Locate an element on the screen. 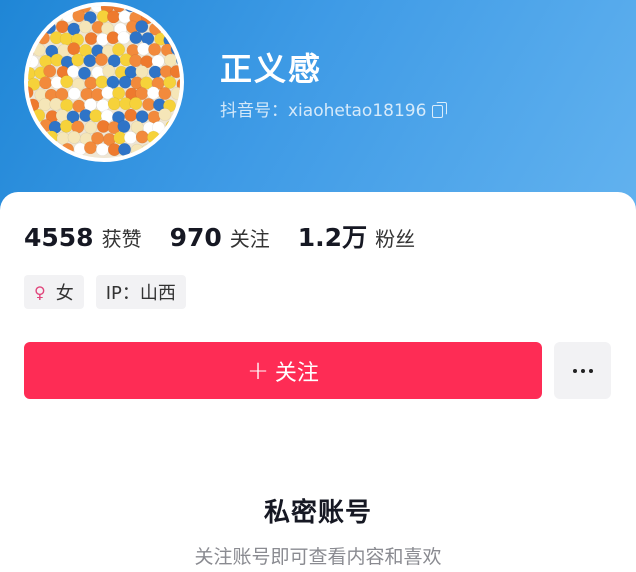 This screenshot has width=636, height=572. more-icon is located at coordinates (582, 370).